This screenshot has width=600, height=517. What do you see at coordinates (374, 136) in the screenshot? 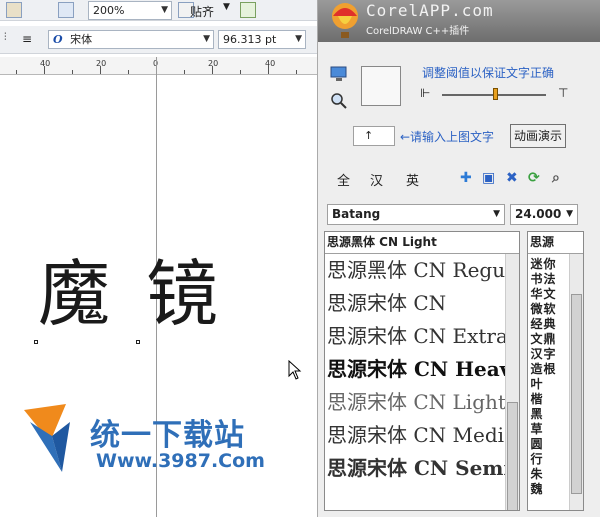
I see `verify-char-input: ↑` at bounding box center [374, 136].